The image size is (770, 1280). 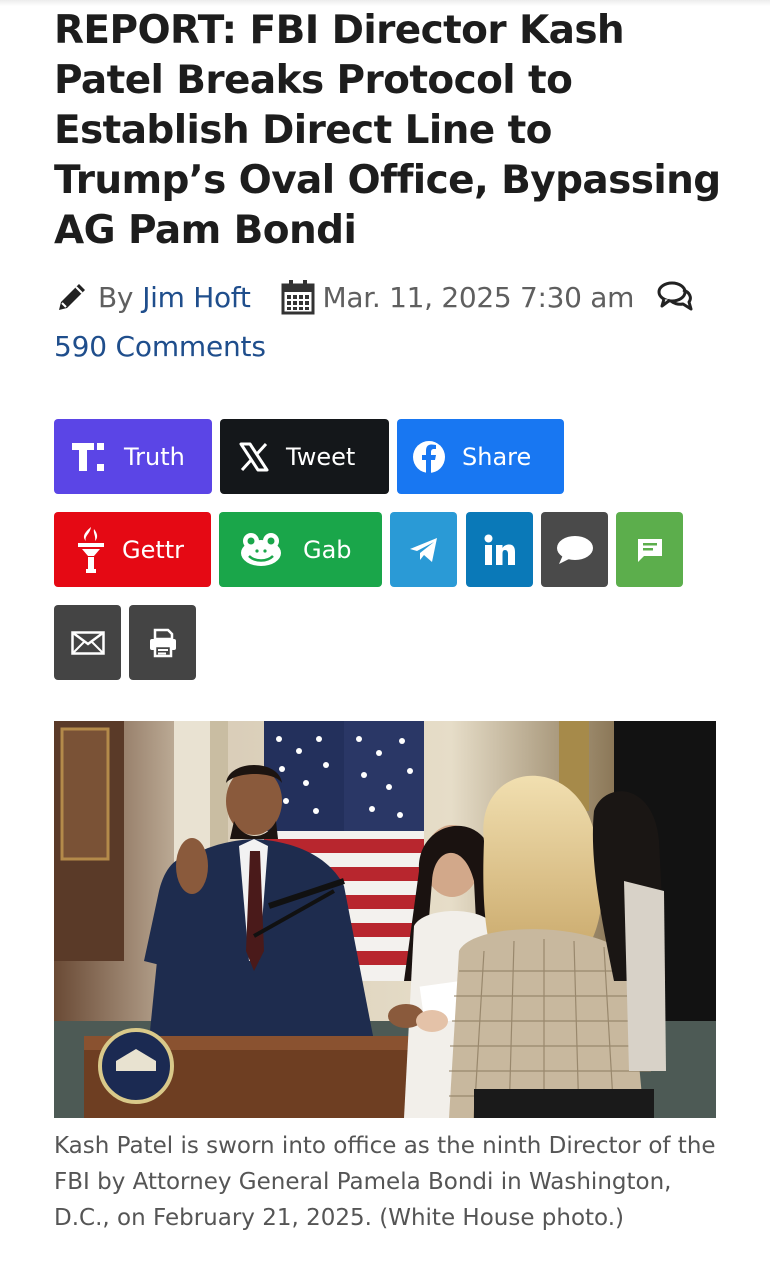 What do you see at coordinates (72, 297) in the screenshot?
I see `pencil-icon` at bounding box center [72, 297].